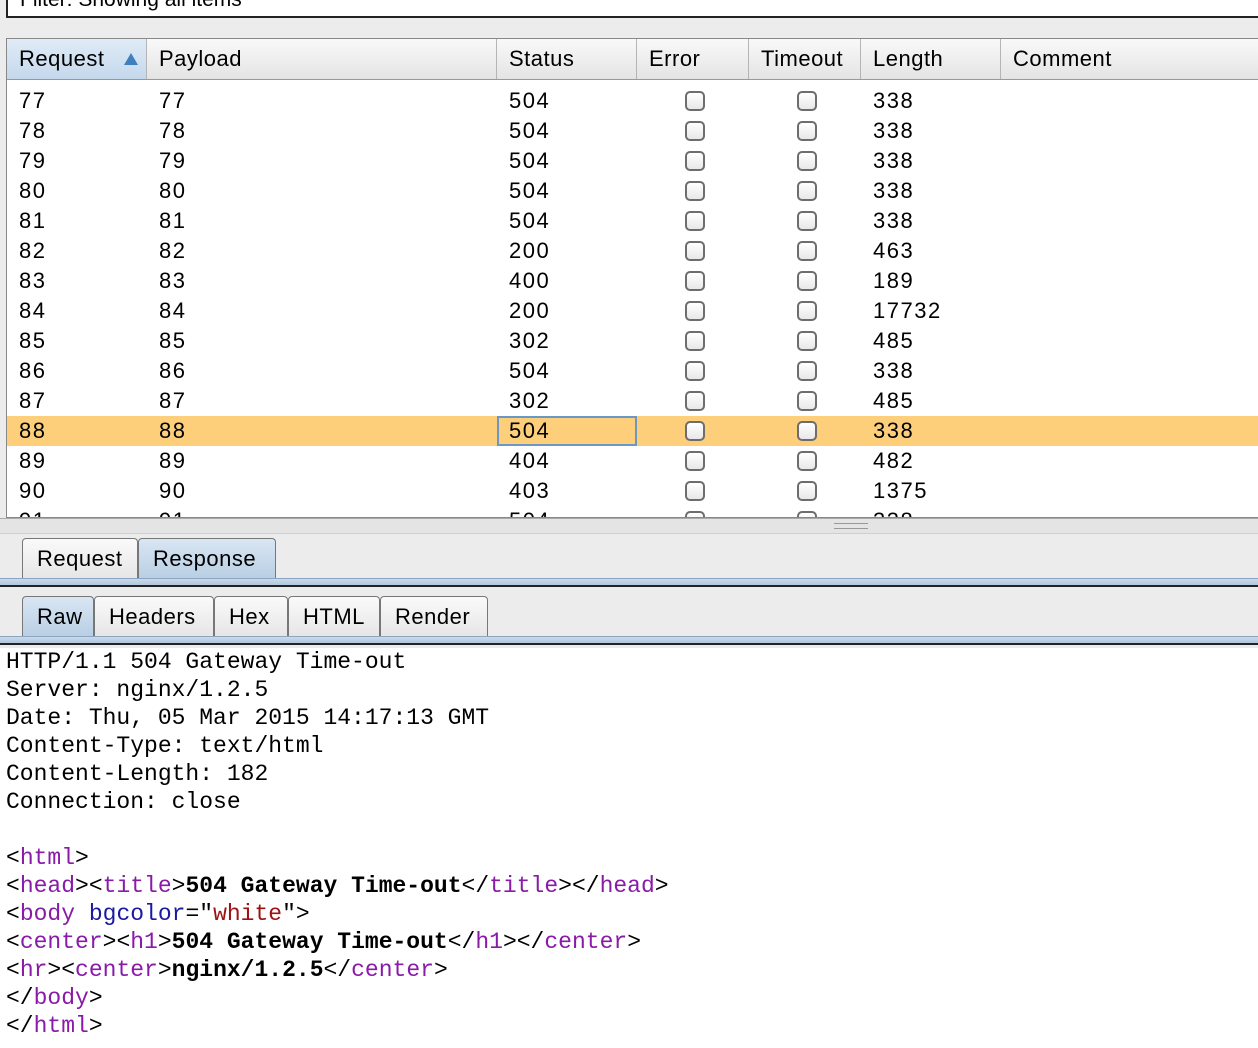 The width and height of the screenshot is (1258, 1048). Describe the element at coordinates (33, 460) in the screenshot. I see `cell-request: 89` at that location.